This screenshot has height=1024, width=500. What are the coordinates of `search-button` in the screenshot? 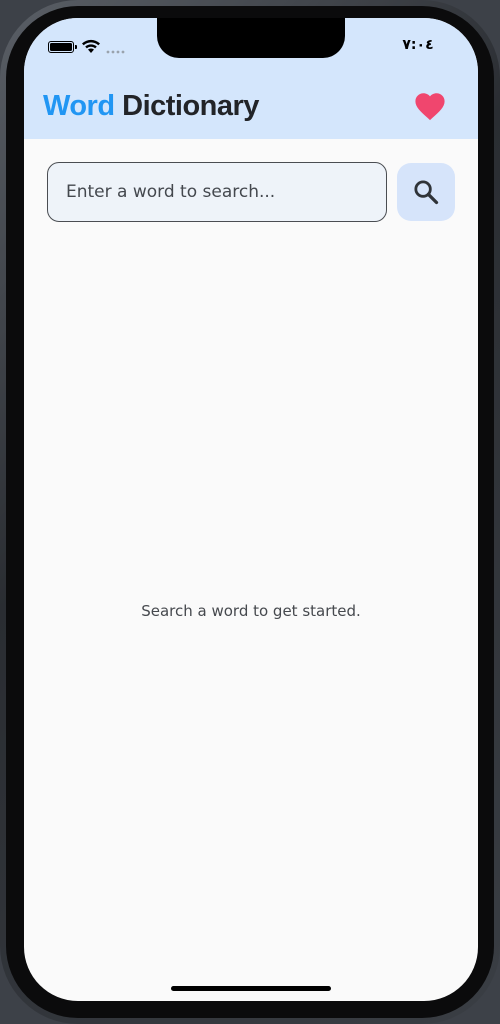 It's located at (426, 192).